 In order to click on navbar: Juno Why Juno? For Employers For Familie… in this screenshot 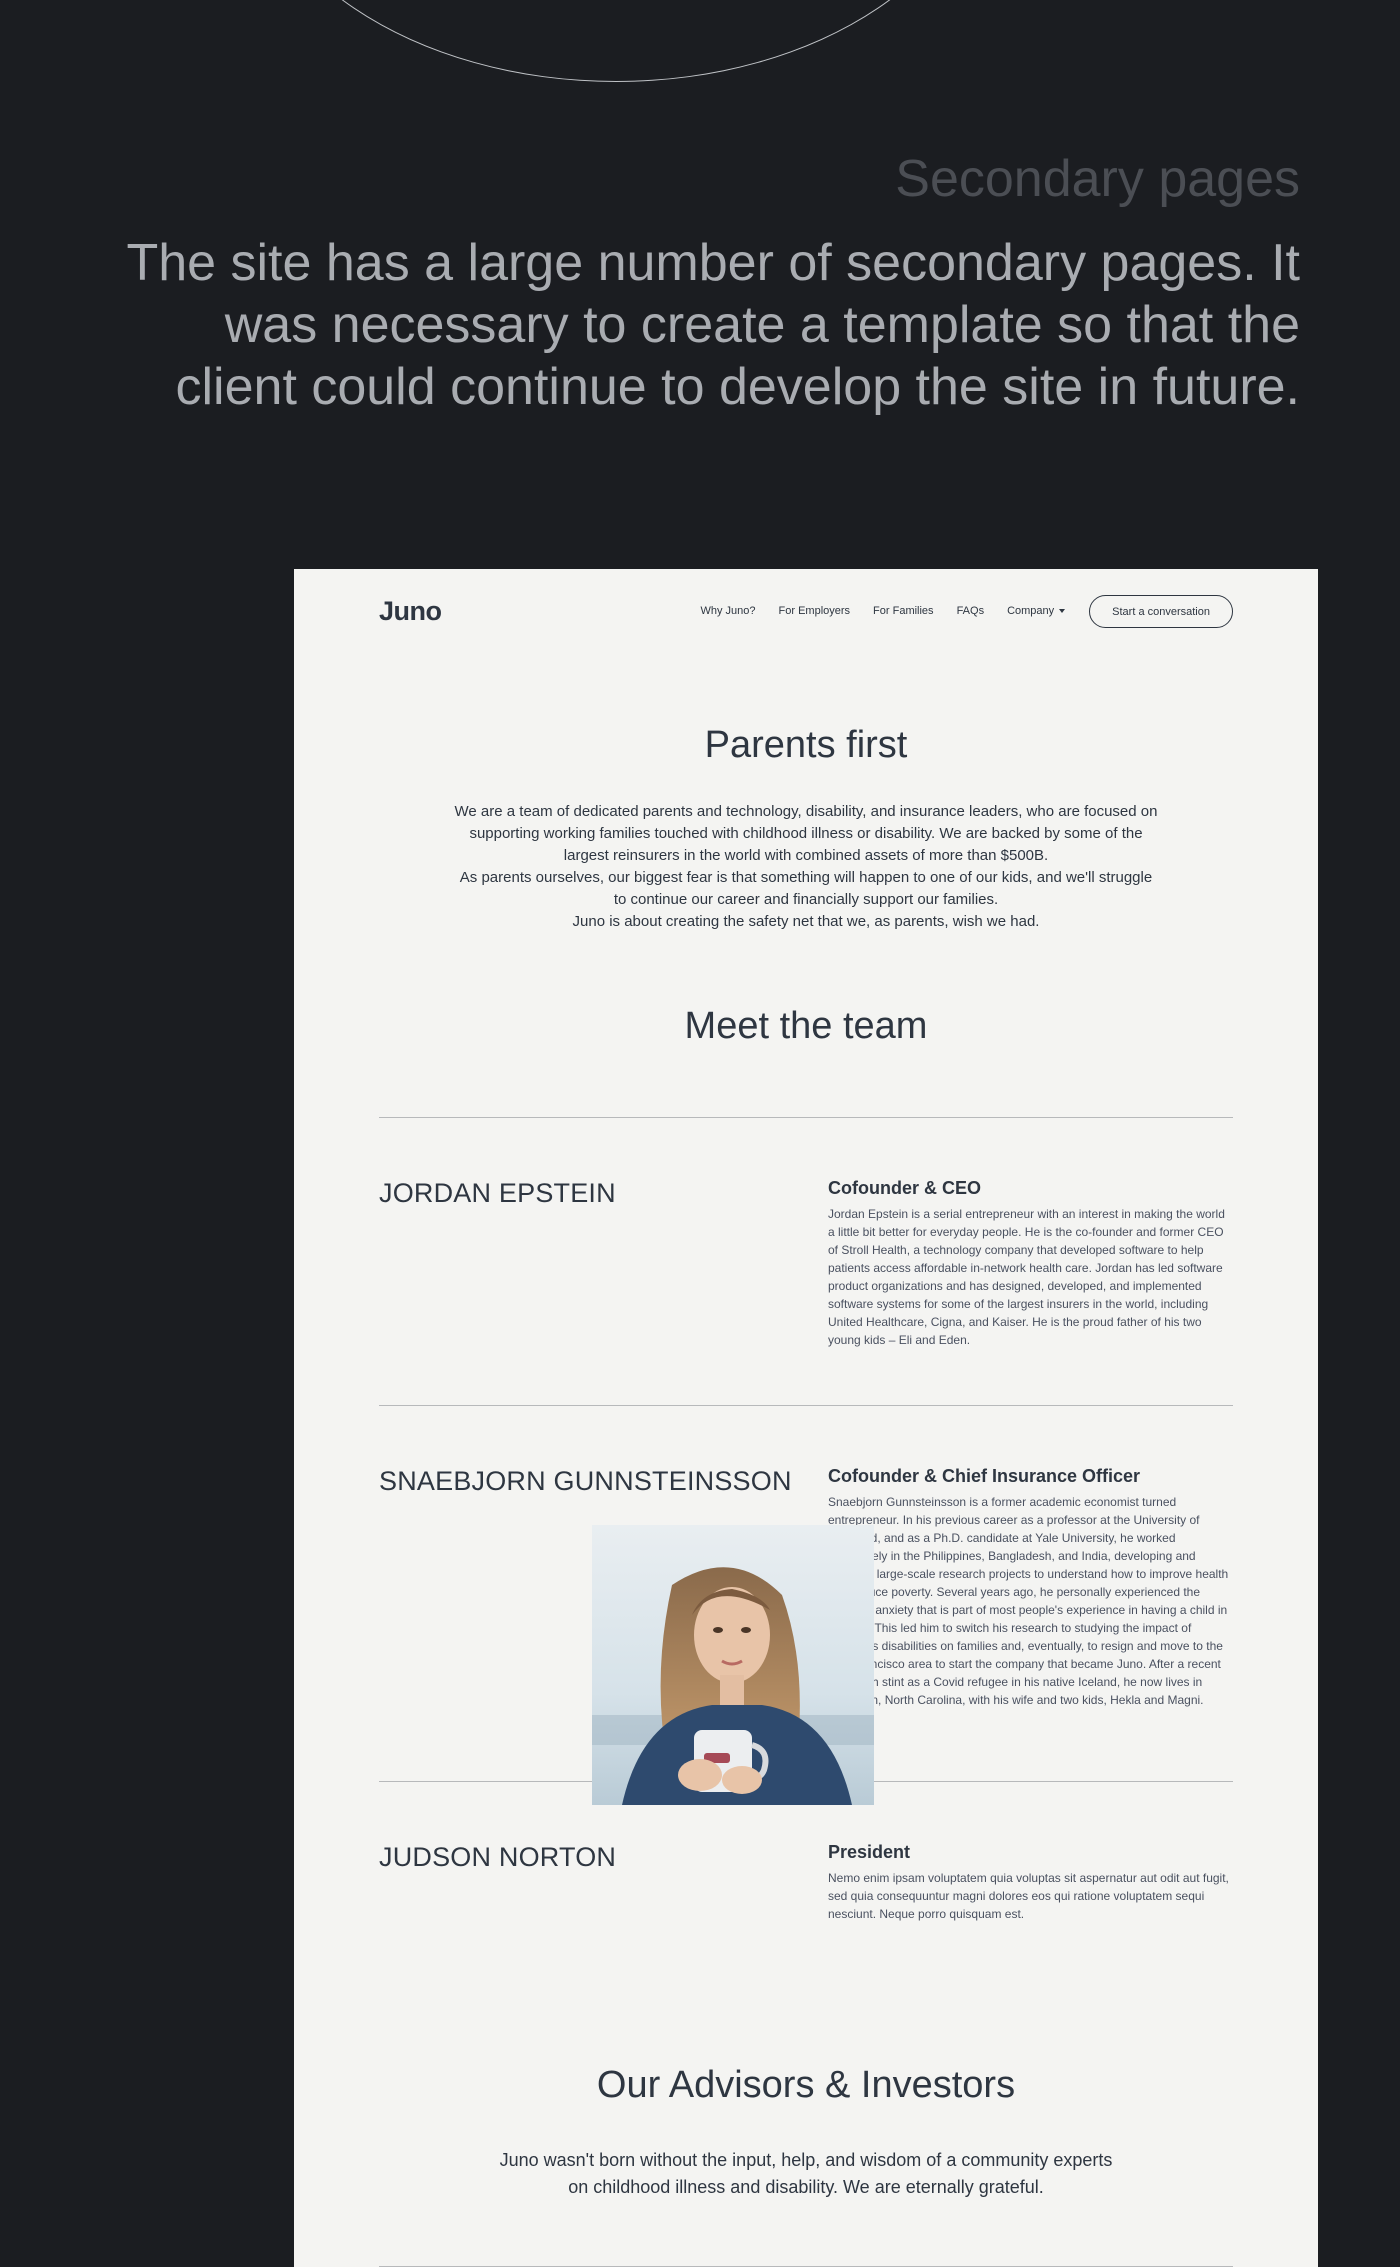, I will do `click(806, 611)`.